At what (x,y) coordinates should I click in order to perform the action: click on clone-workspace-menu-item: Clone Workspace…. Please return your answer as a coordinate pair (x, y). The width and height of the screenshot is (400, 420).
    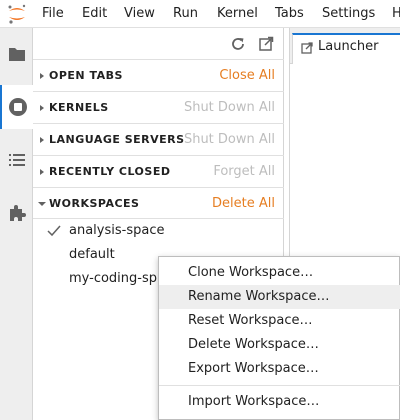
    Looking at the image, I should click on (279, 273).